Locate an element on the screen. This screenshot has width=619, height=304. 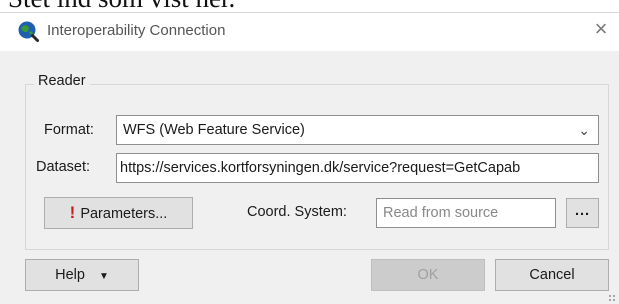
help-button: Help ▼ is located at coordinates (82, 275).